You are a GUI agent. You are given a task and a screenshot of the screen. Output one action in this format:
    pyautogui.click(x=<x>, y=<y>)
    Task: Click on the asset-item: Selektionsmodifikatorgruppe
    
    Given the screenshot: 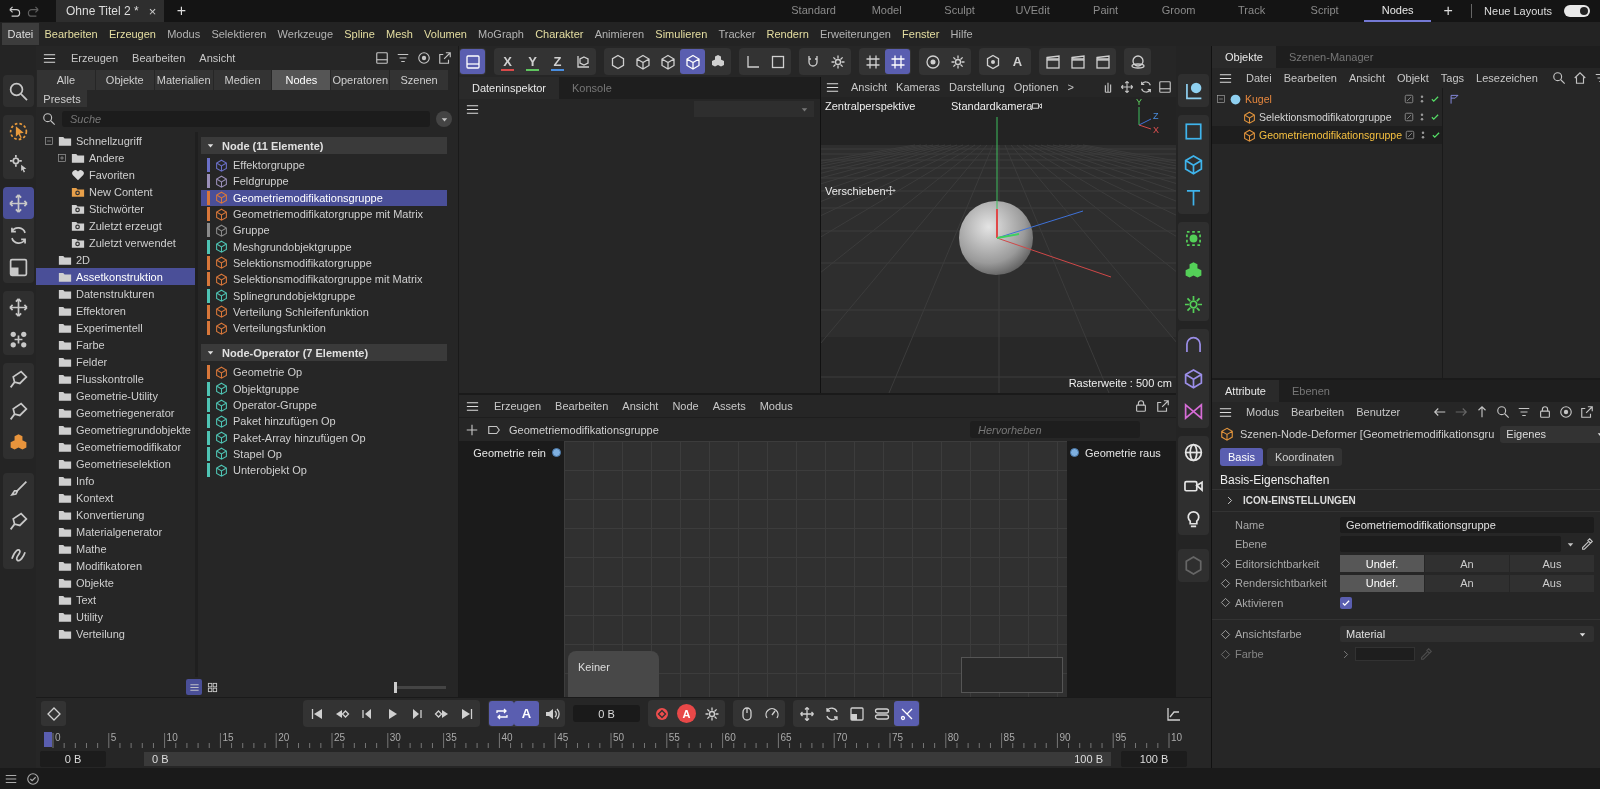 What is the action you would take?
    pyautogui.click(x=324, y=263)
    